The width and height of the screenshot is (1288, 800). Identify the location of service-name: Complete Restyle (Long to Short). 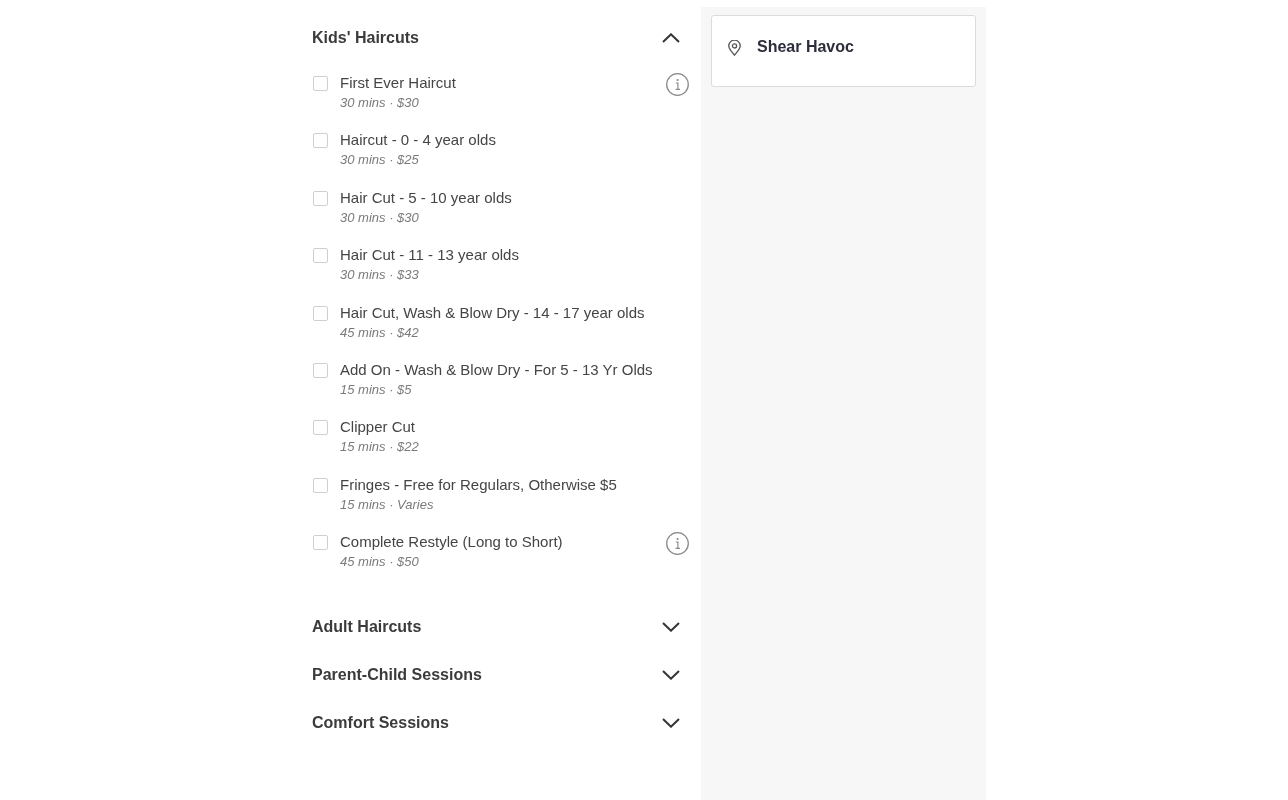
(452, 542).